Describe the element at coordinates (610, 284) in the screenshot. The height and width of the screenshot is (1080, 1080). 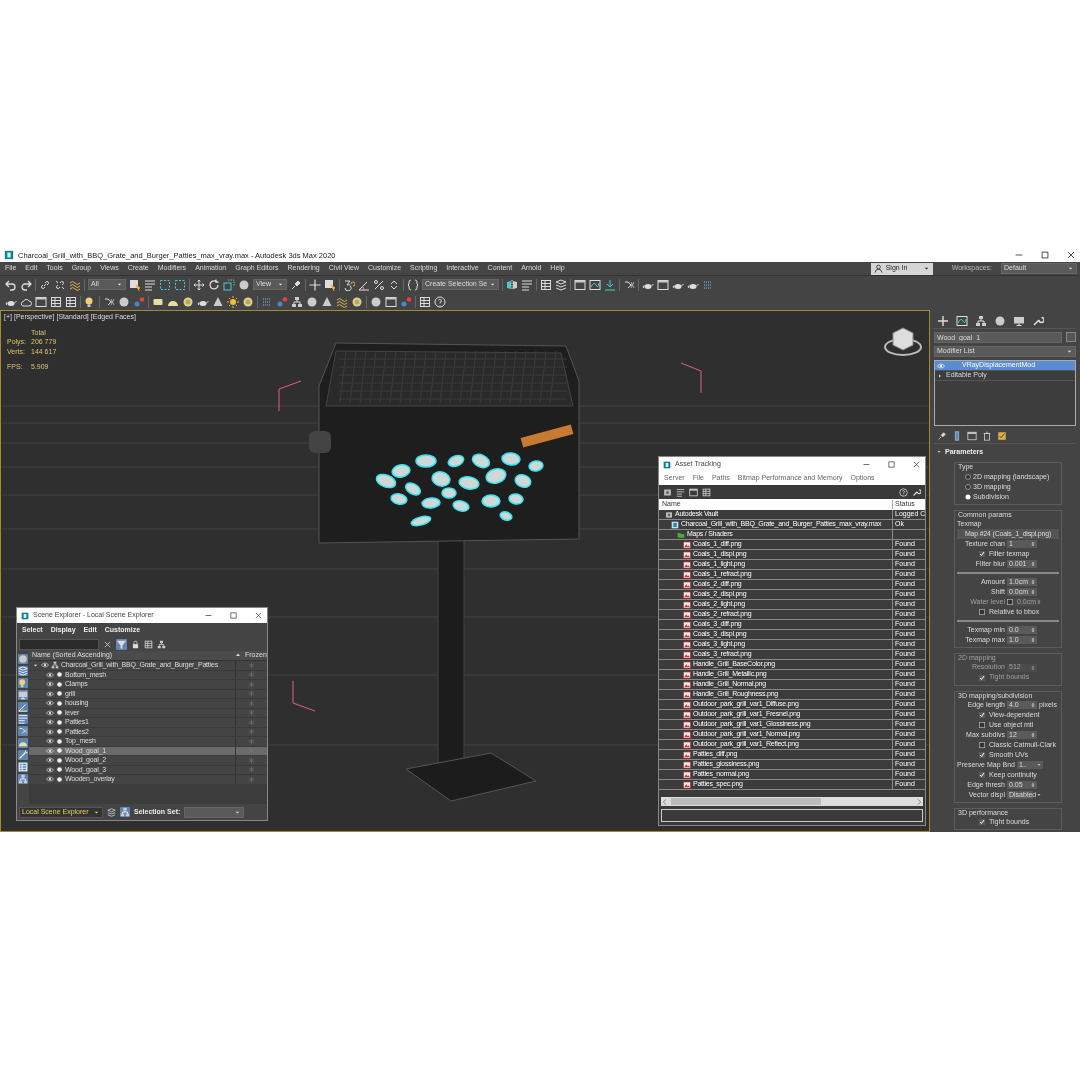
I see `download-icon` at that location.